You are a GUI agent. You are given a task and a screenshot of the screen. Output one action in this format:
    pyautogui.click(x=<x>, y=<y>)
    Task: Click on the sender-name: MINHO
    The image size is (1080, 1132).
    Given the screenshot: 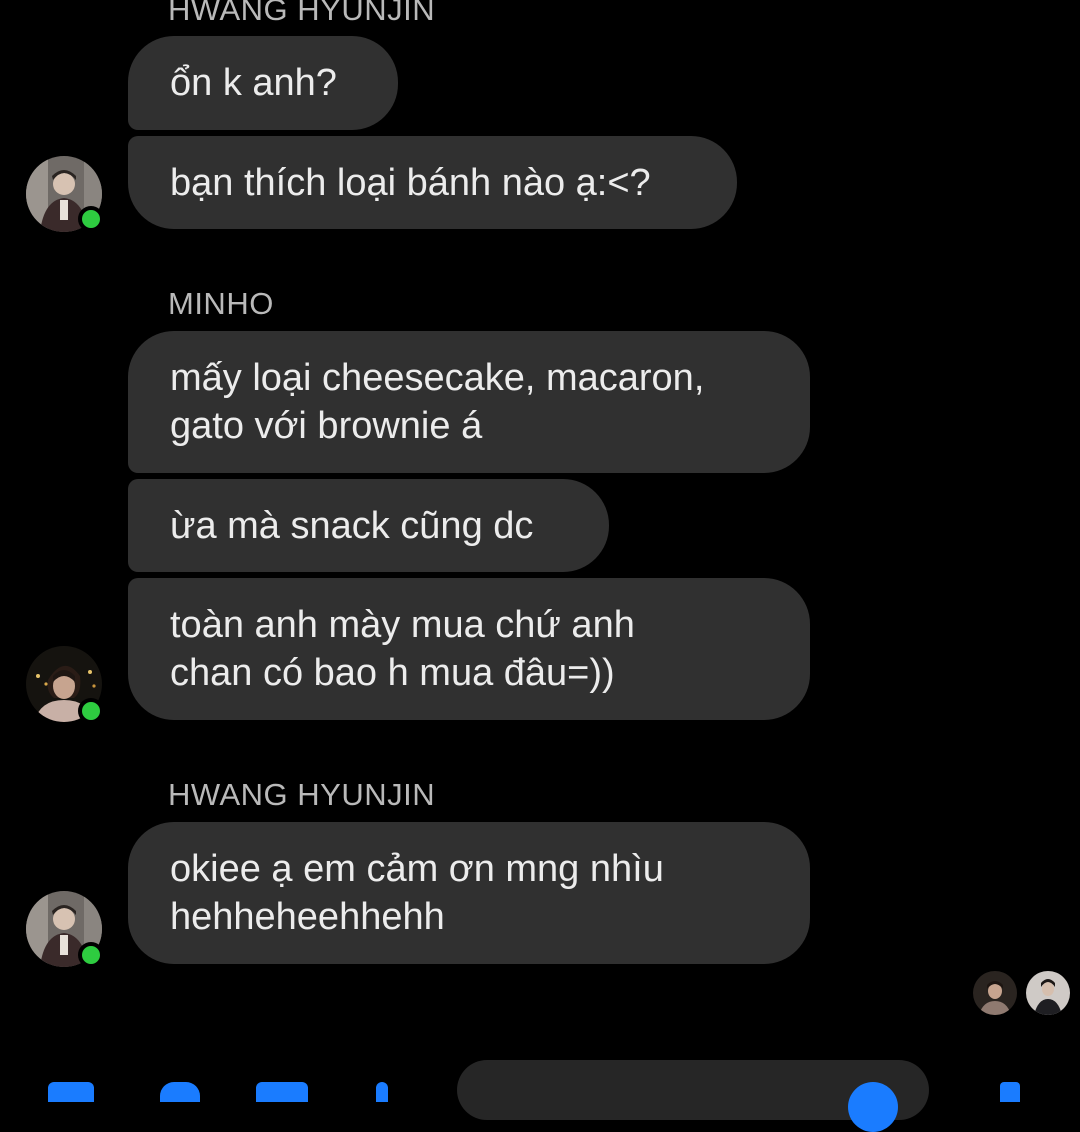 What is the action you would take?
    pyautogui.click(x=221, y=303)
    